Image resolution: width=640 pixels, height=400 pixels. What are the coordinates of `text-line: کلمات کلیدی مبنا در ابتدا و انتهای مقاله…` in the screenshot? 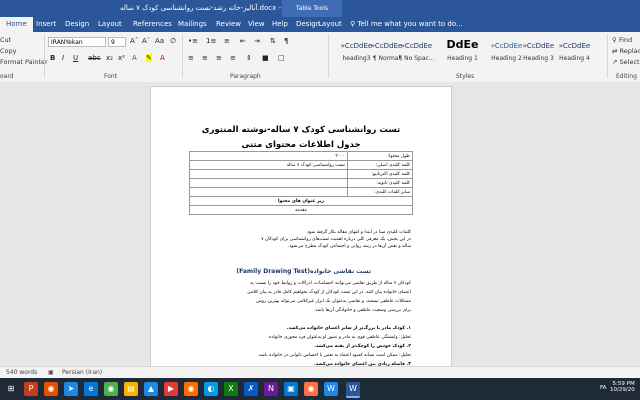 It's located at (359, 232).